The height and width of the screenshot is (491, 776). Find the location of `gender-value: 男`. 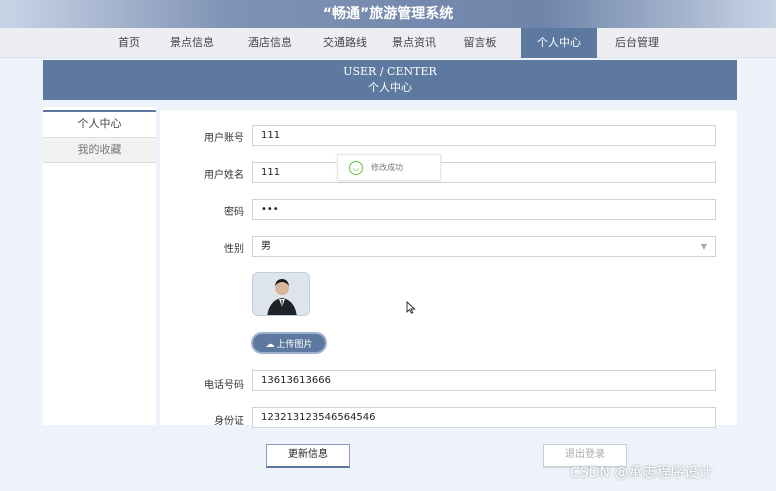

gender-value: 男 is located at coordinates (266, 246).